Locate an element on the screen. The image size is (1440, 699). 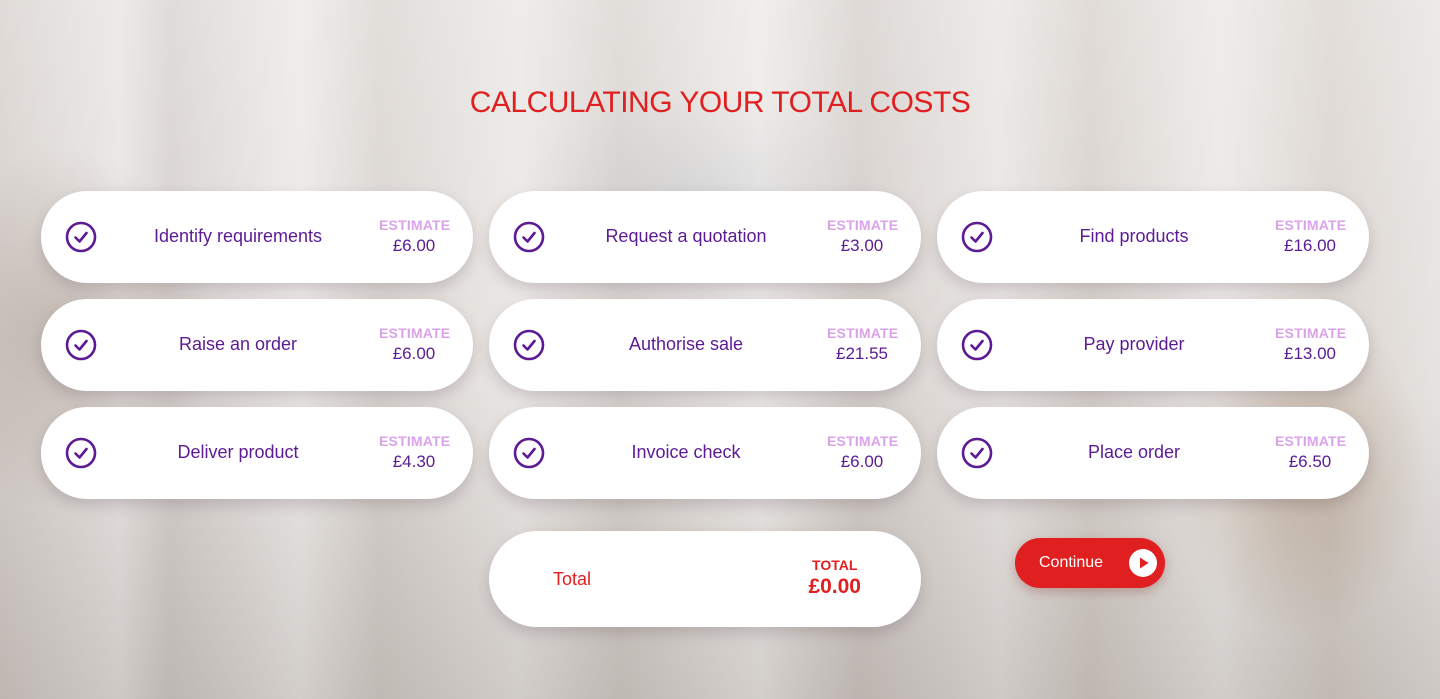
total-value: £0.00 is located at coordinates (834, 586).